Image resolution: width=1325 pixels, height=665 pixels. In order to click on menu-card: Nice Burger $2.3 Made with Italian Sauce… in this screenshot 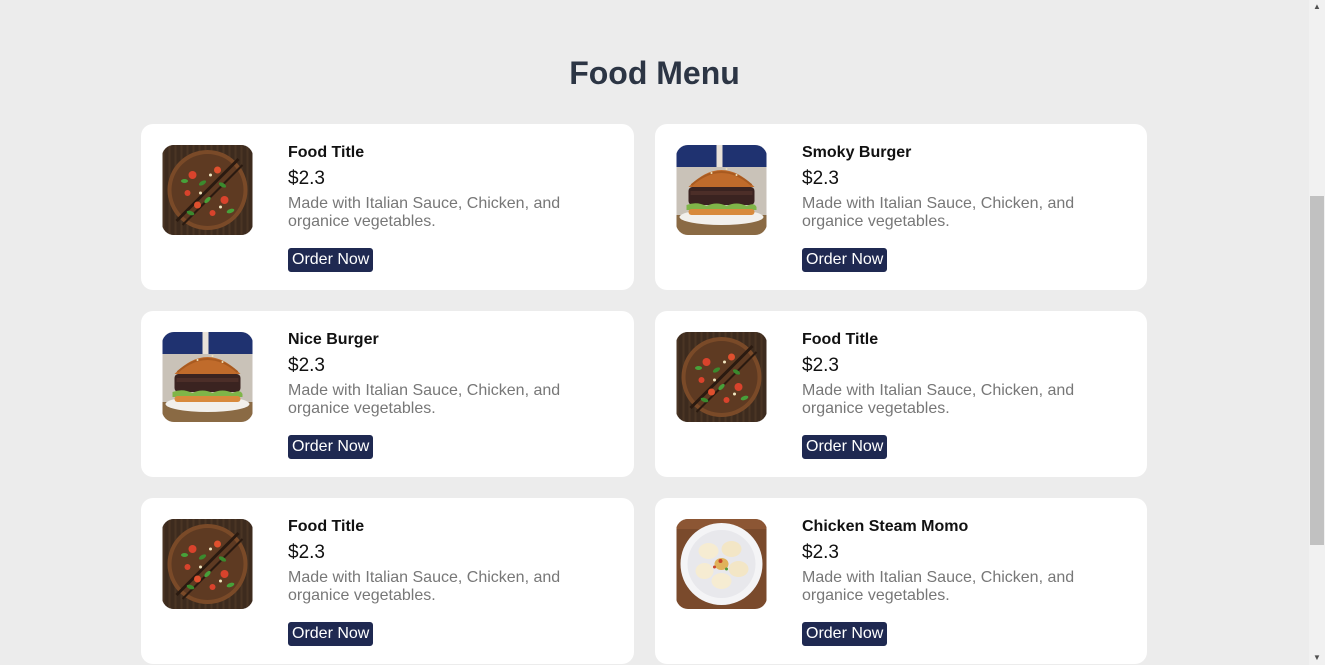, I will do `click(387, 394)`.